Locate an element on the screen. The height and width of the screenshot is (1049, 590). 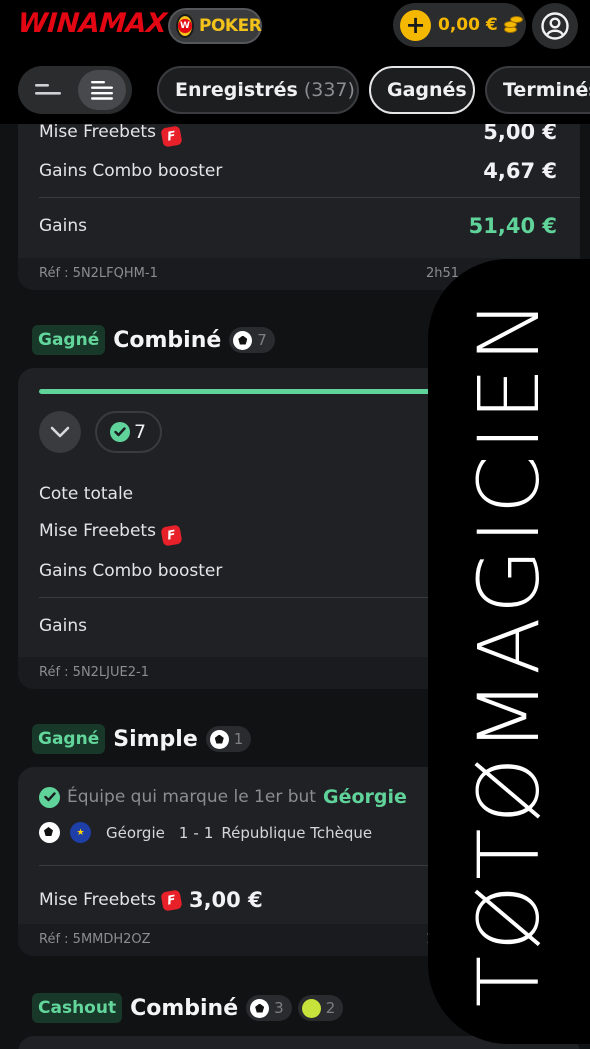
tennis-ball-icon is located at coordinates (311, 1008).